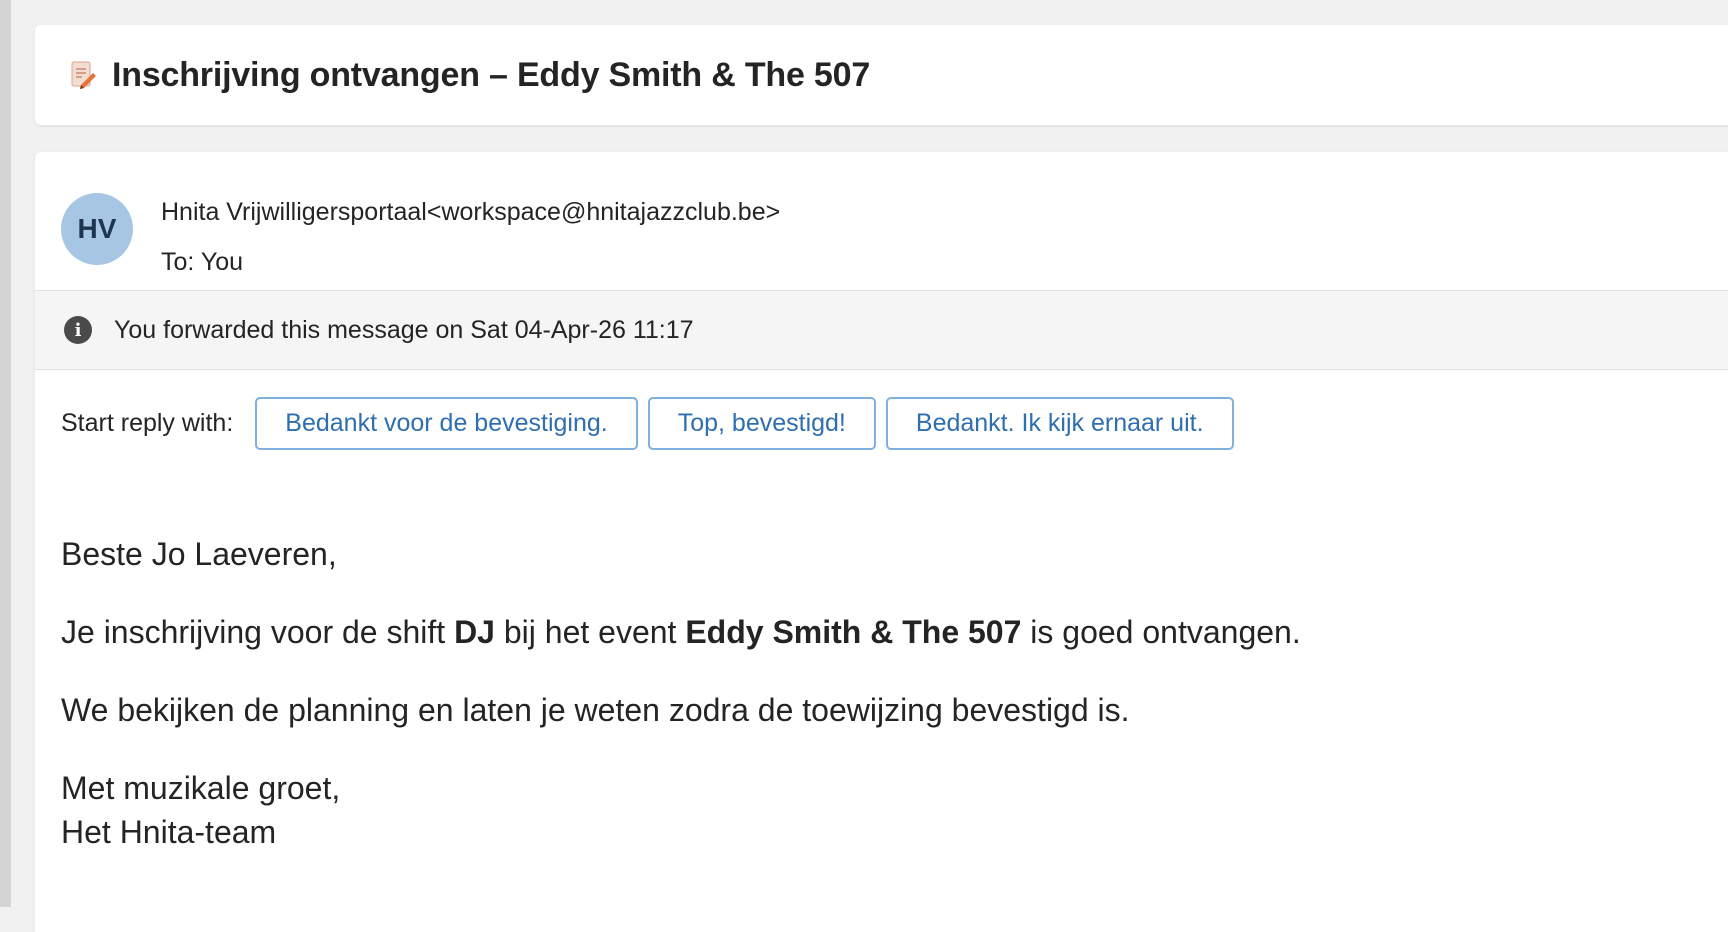 The width and height of the screenshot is (1728, 932). What do you see at coordinates (169, 832) in the screenshot?
I see `signature: Het Hnita-team` at bounding box center [169, 832].